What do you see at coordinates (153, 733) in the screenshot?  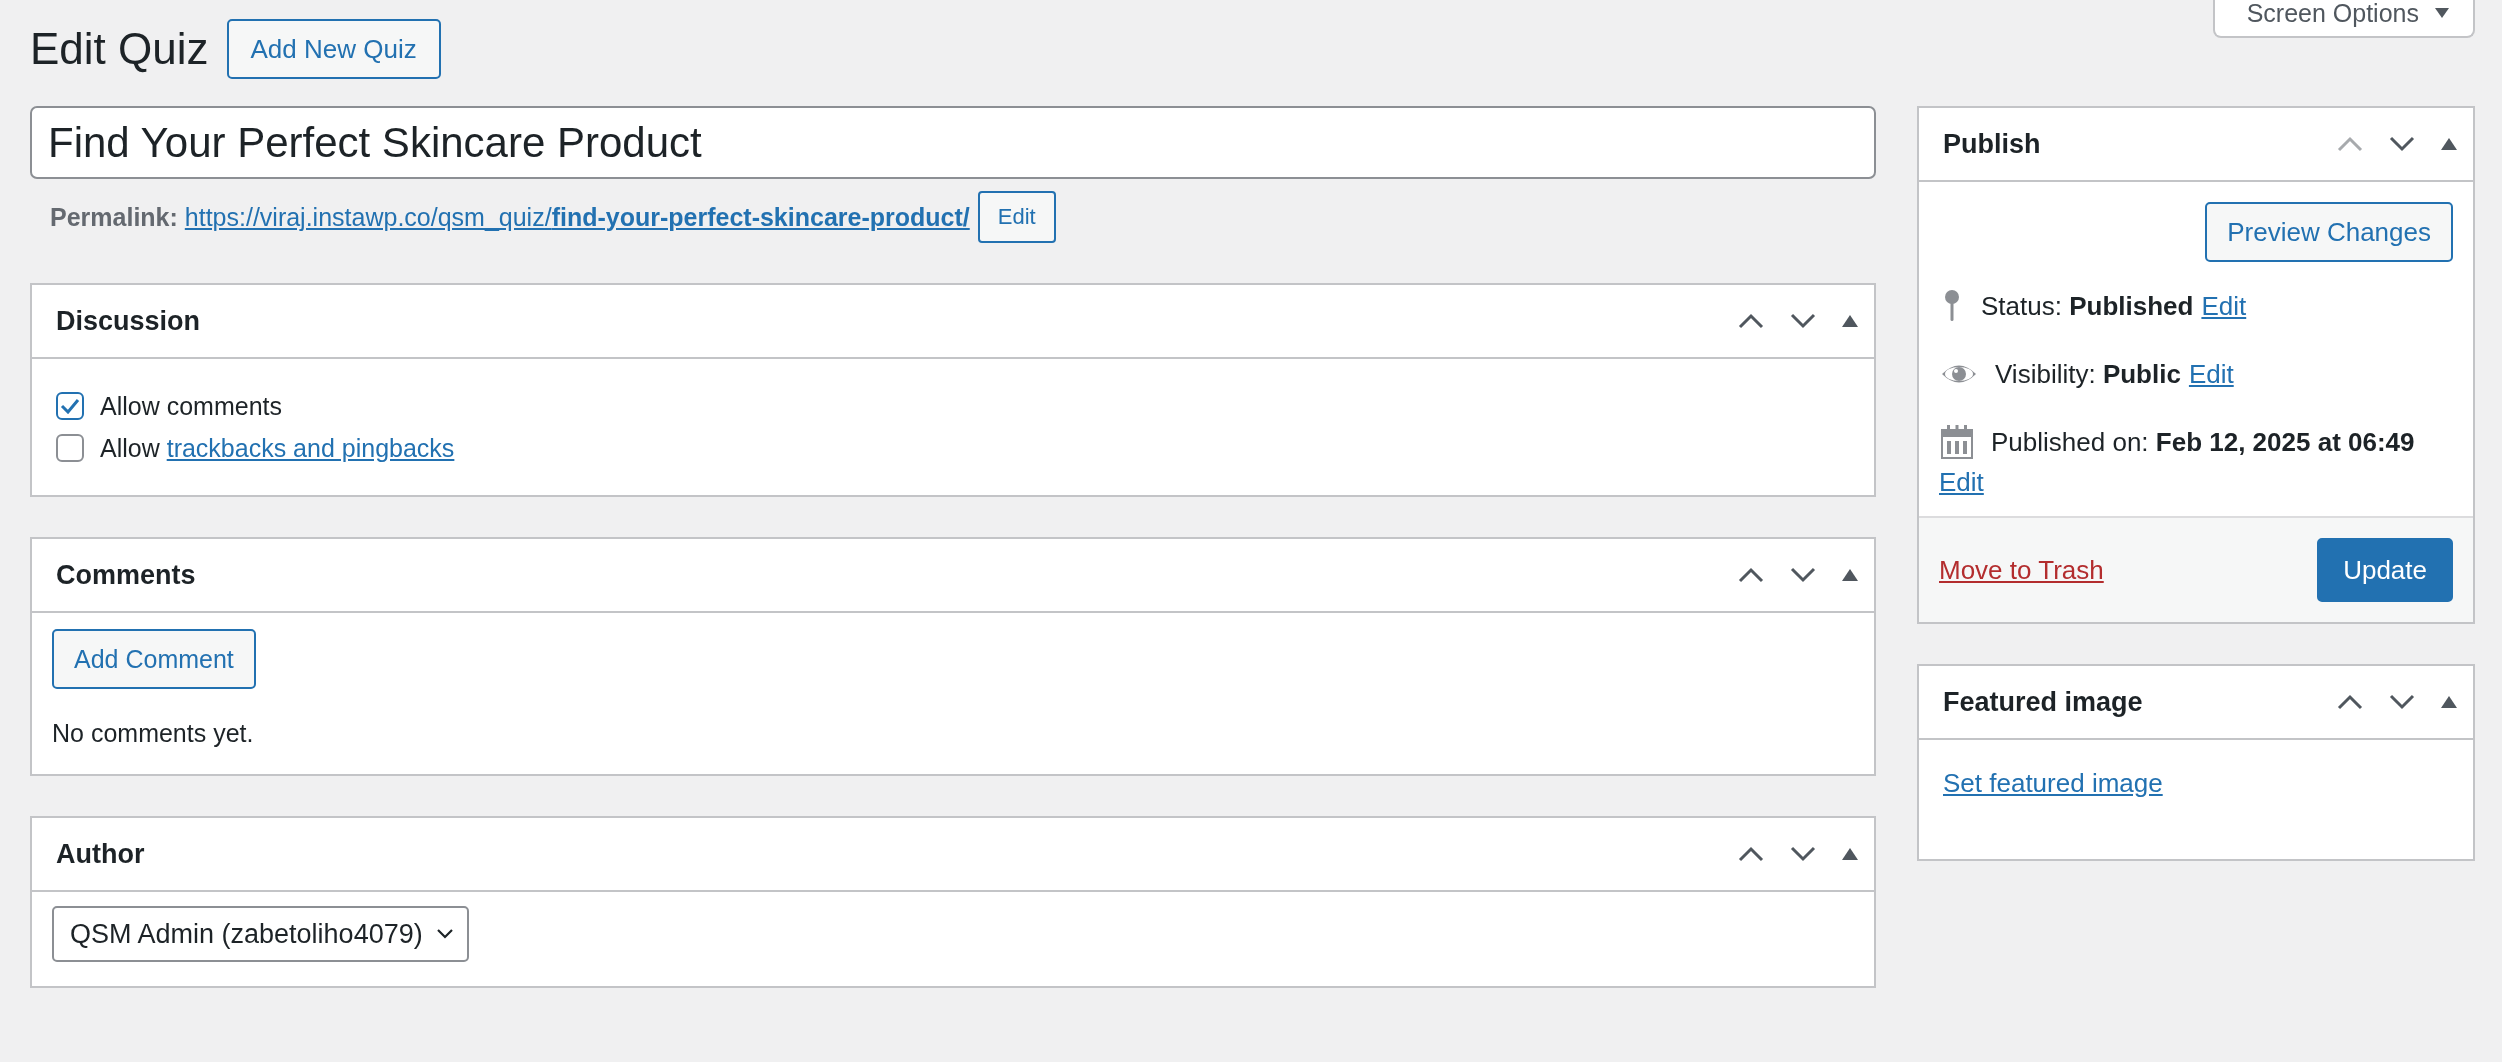 I see `empty-message: No comments yet.` at bounding box center [153, 733].